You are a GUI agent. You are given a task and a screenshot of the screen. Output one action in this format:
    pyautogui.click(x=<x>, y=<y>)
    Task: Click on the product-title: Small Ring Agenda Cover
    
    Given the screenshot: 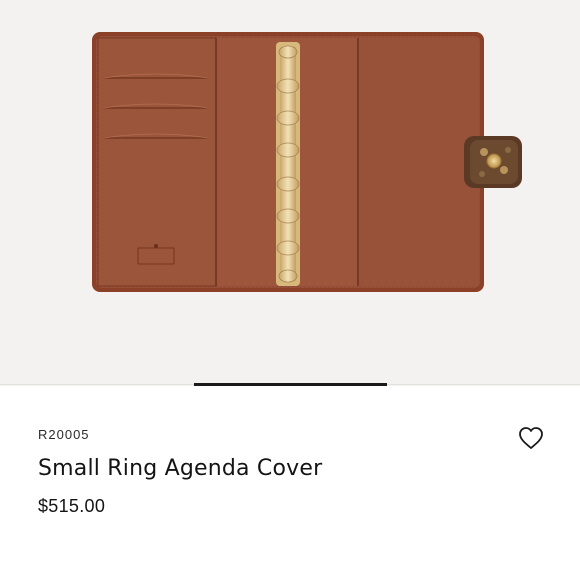 What is the action you would take?
    pyautogui.click(x=180, y=468)
    